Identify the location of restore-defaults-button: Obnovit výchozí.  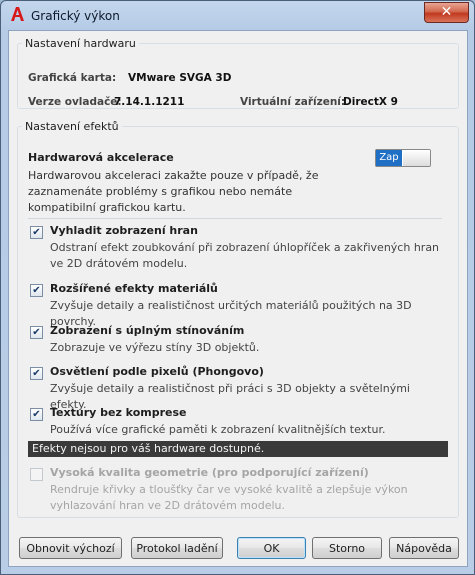
(70, 548).